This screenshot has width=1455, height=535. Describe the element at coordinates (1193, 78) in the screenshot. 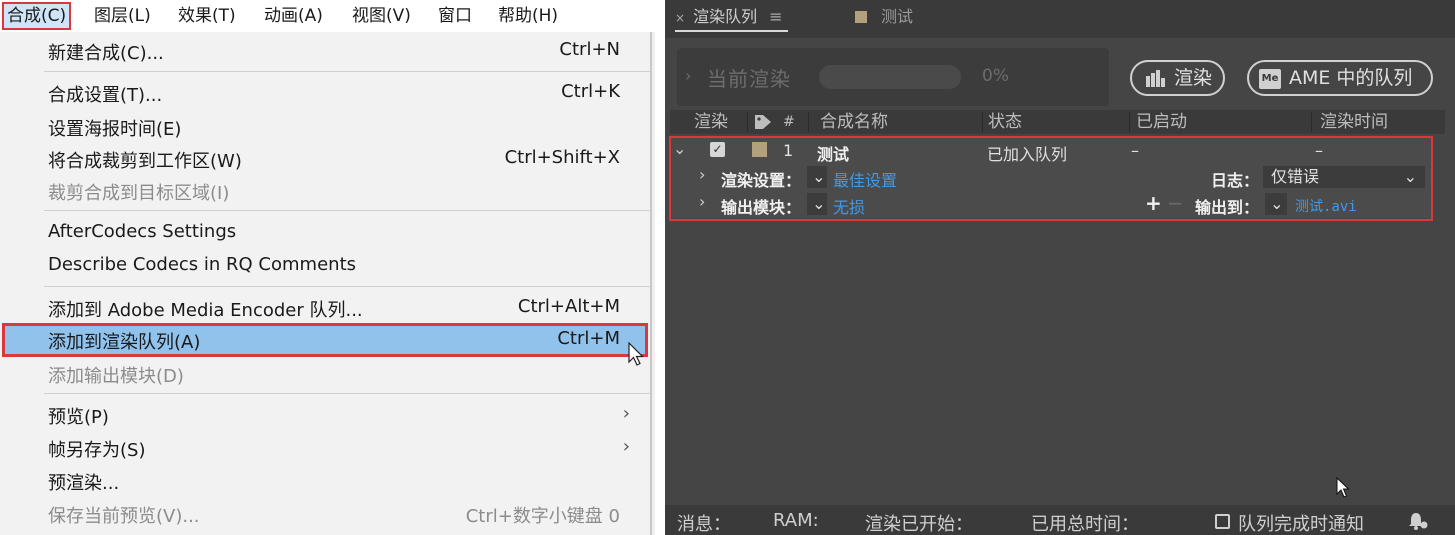

I see `render-button-label: 渲染` at that location.